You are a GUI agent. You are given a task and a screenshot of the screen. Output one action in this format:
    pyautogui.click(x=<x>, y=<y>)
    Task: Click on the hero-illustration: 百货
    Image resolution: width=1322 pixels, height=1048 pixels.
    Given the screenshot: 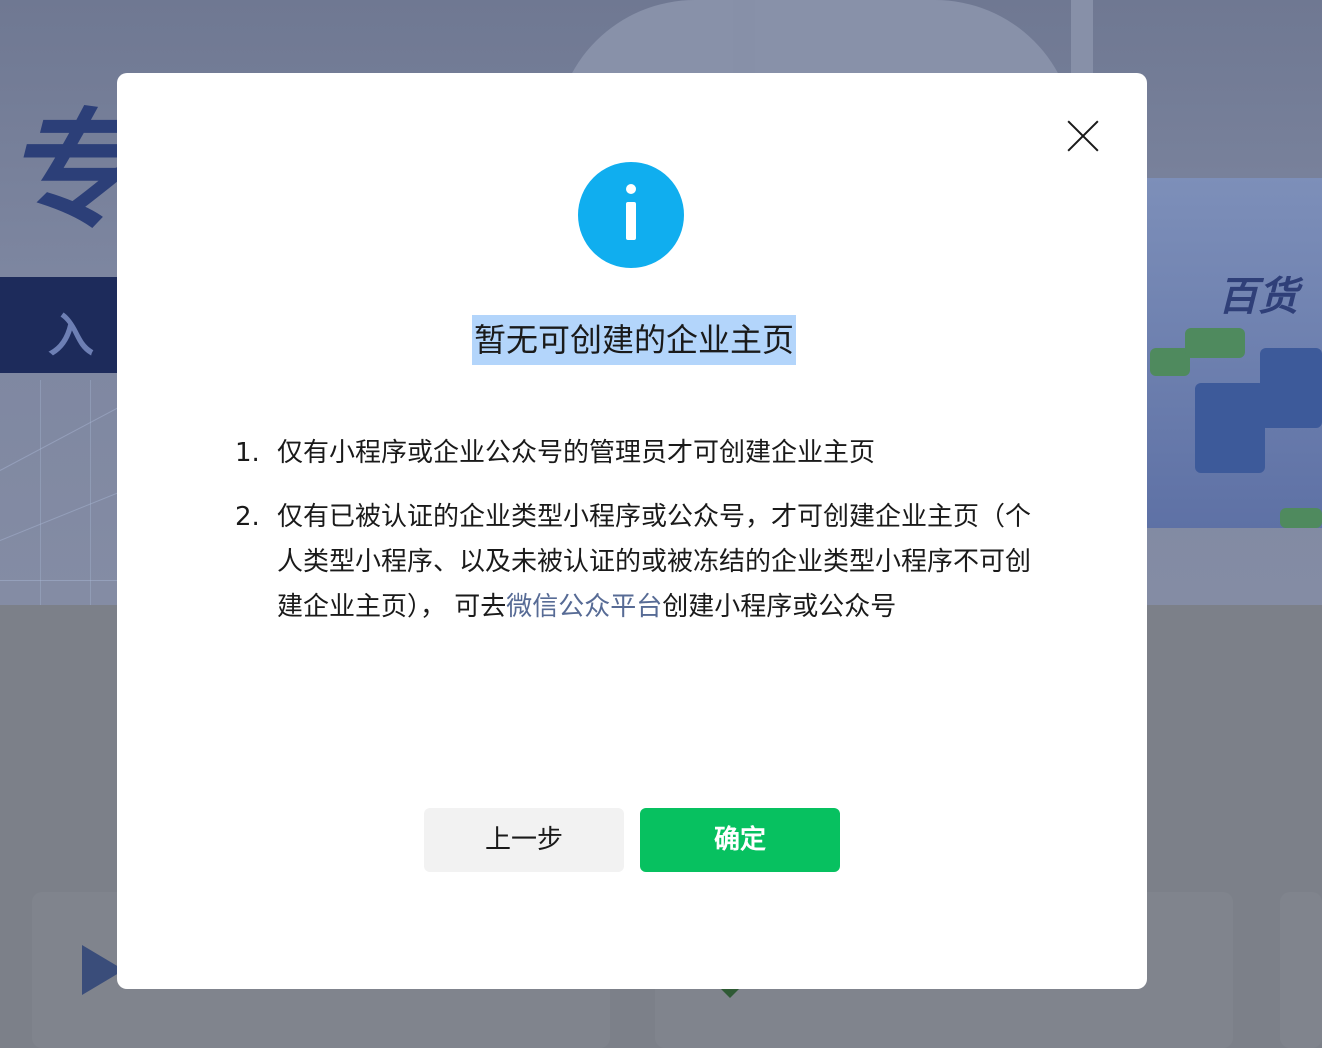 What is the action you would take?
    pyautogui.click(x=1231, y=353)
    